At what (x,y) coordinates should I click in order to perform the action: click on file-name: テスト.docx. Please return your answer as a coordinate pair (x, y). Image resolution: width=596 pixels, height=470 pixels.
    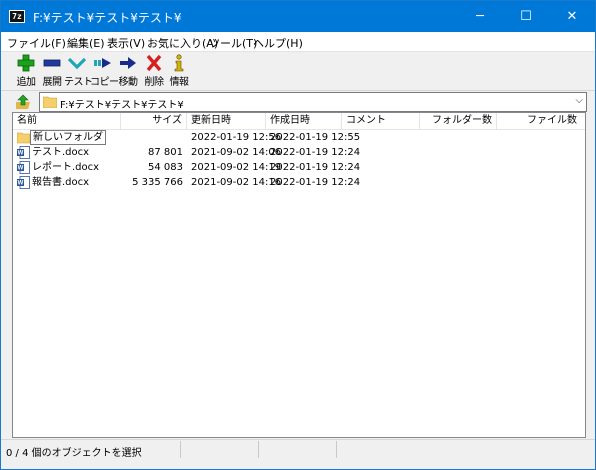
    Looking at the image, I should click on (61, 152).